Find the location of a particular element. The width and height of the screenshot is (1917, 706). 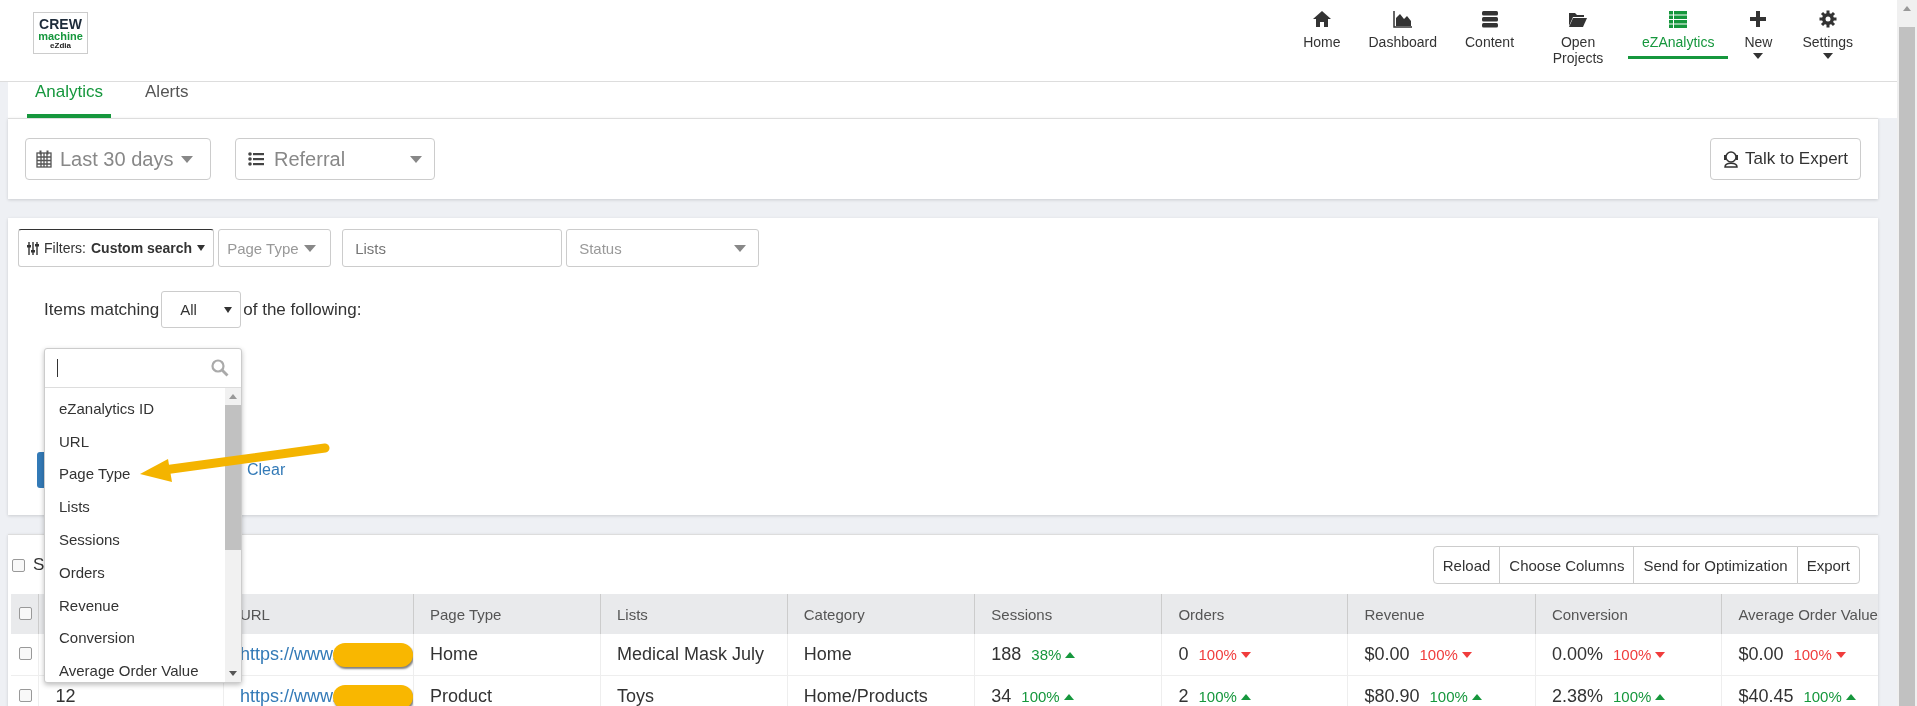

nav-item: Settings is located at coordinates (1827, 35).